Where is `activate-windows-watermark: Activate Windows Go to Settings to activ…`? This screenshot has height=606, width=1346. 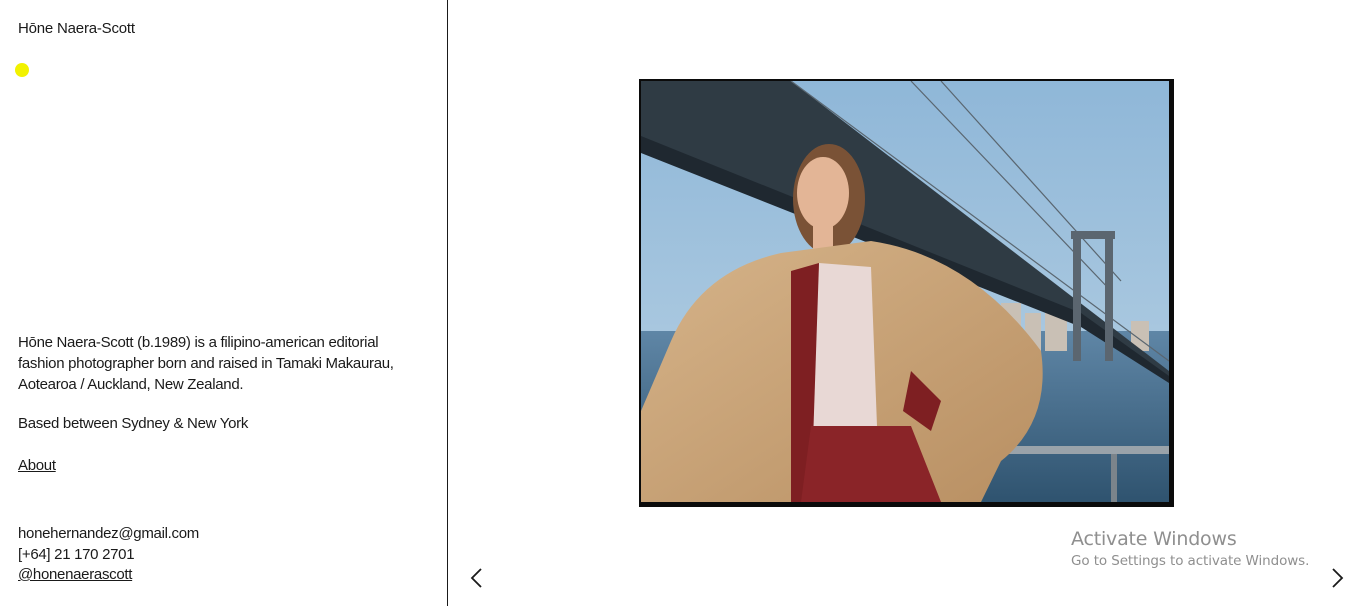
activate-windows-watermark: Activate Windows Go to Settings to activ… is located at coordinates (1190, 548).